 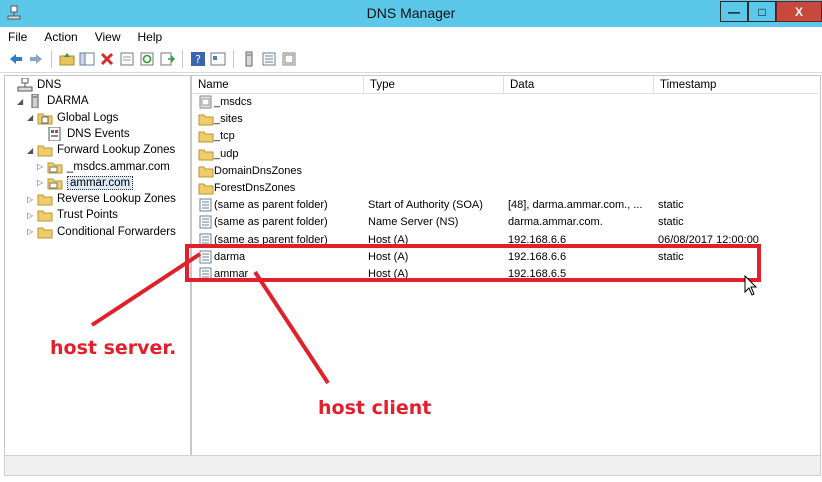 I want to click on tree-item-label: DNS, so click(x=49, y=85).